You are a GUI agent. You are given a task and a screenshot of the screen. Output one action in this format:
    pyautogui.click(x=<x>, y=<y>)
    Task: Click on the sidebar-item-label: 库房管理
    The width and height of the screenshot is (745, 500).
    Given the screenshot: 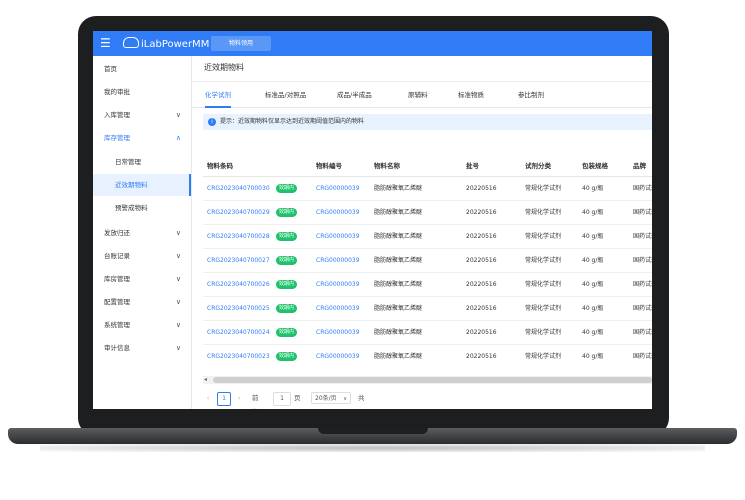 What is the action you would take?
    pyautogui.click(x=117, y=279)
    